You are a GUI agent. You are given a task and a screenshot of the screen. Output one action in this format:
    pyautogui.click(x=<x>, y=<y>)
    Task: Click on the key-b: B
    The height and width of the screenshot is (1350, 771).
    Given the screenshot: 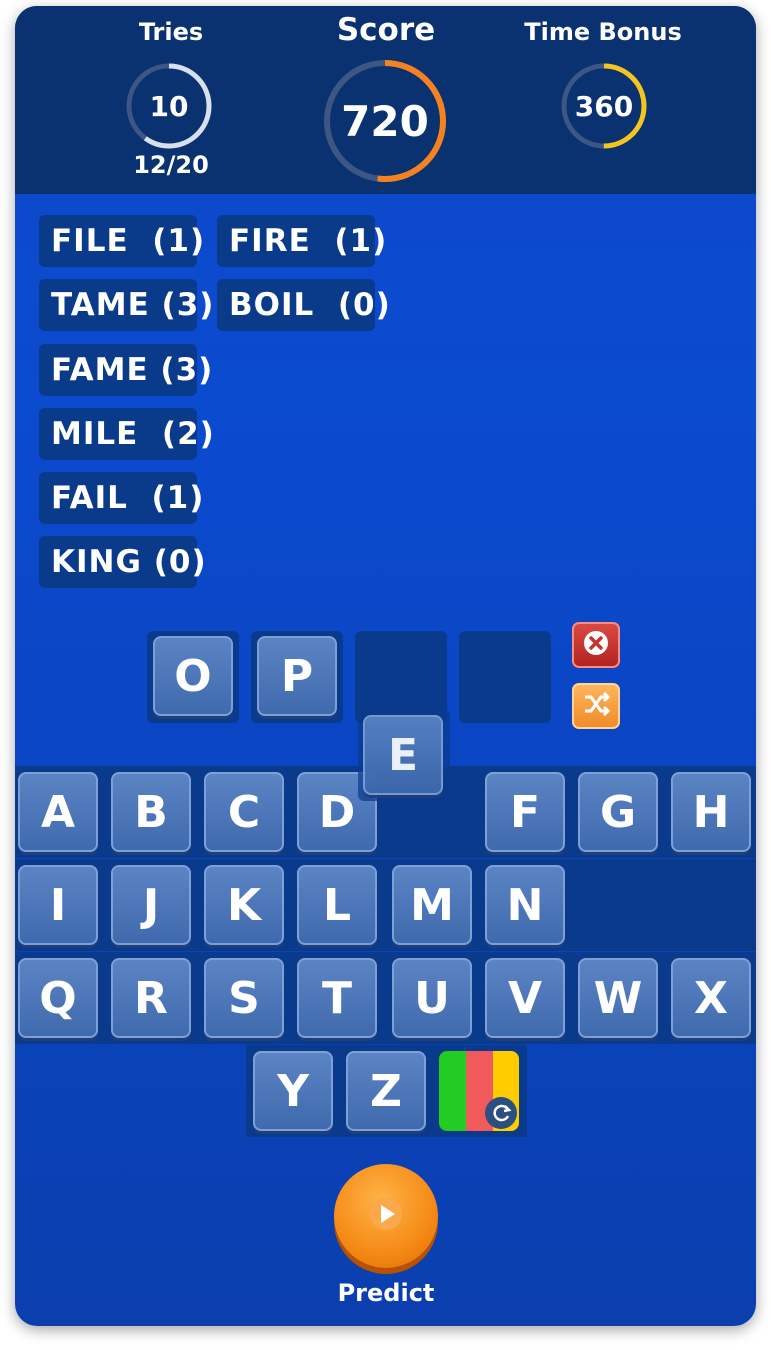 What is the action you would take?
    pyautogui.click(x=151, y=812)
    